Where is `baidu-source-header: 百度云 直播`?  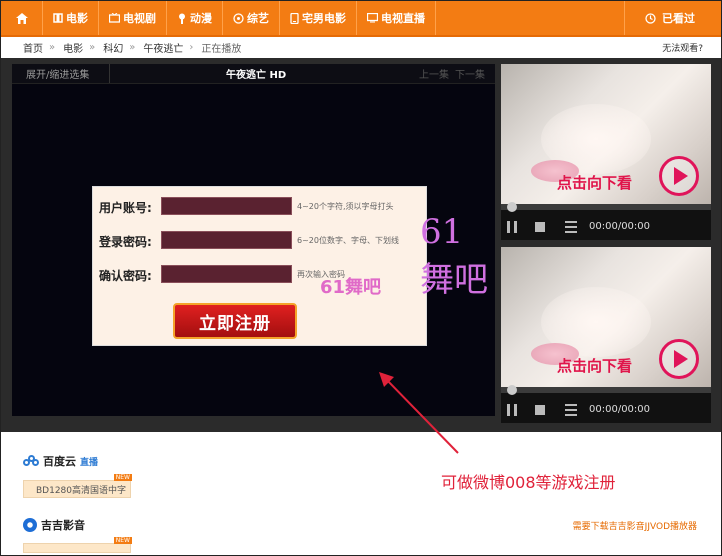 baidu-source-header: 百度云 直播 is located at coordinates (60, 461).